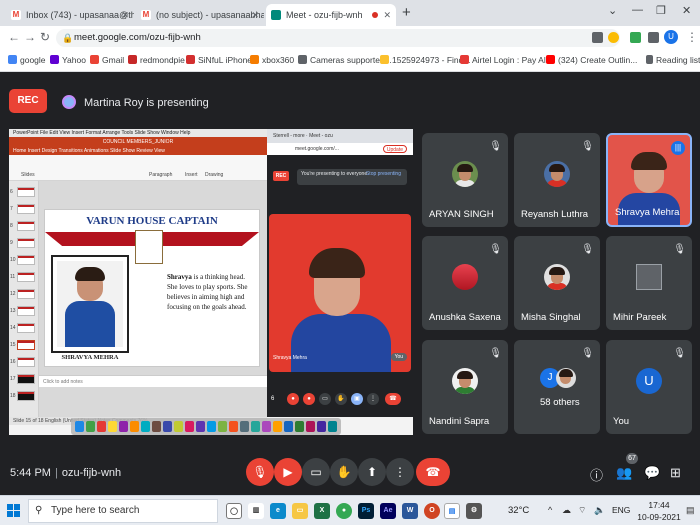  I want to click on onedrive-icon: ☁, so click(566, 510).